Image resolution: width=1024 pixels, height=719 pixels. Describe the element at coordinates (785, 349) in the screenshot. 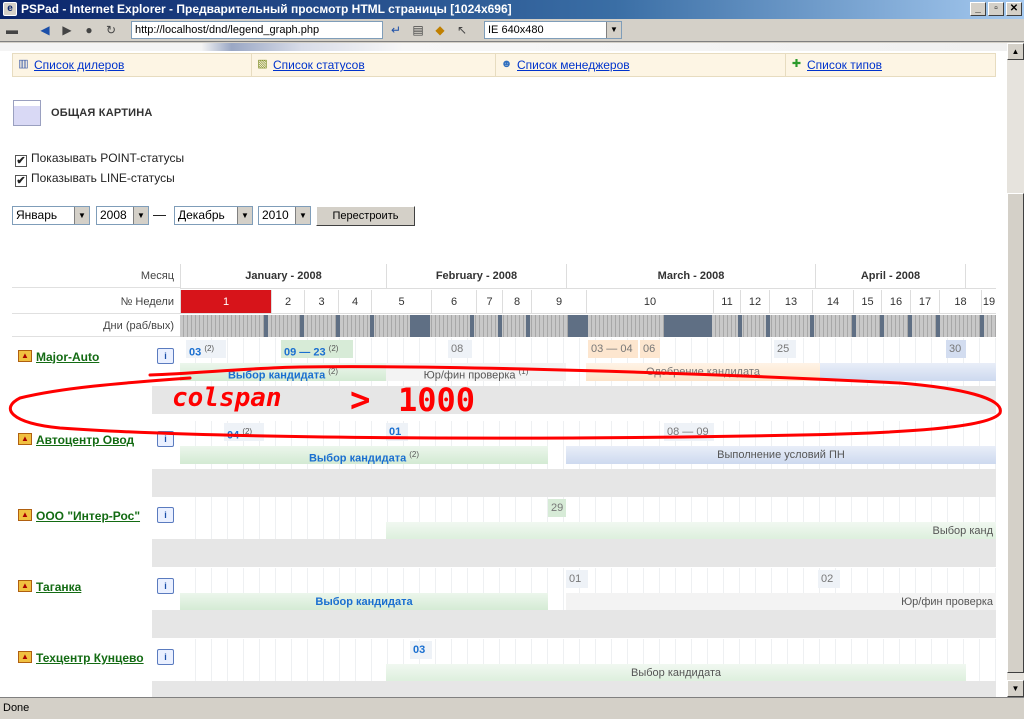

I see `point-status: 25` at that location.